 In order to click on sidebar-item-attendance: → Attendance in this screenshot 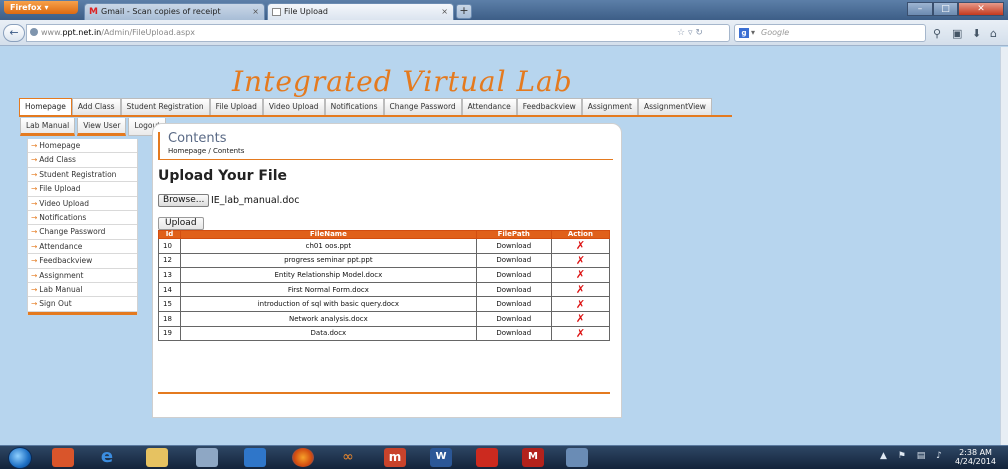, I will do `click(82, 247)`.